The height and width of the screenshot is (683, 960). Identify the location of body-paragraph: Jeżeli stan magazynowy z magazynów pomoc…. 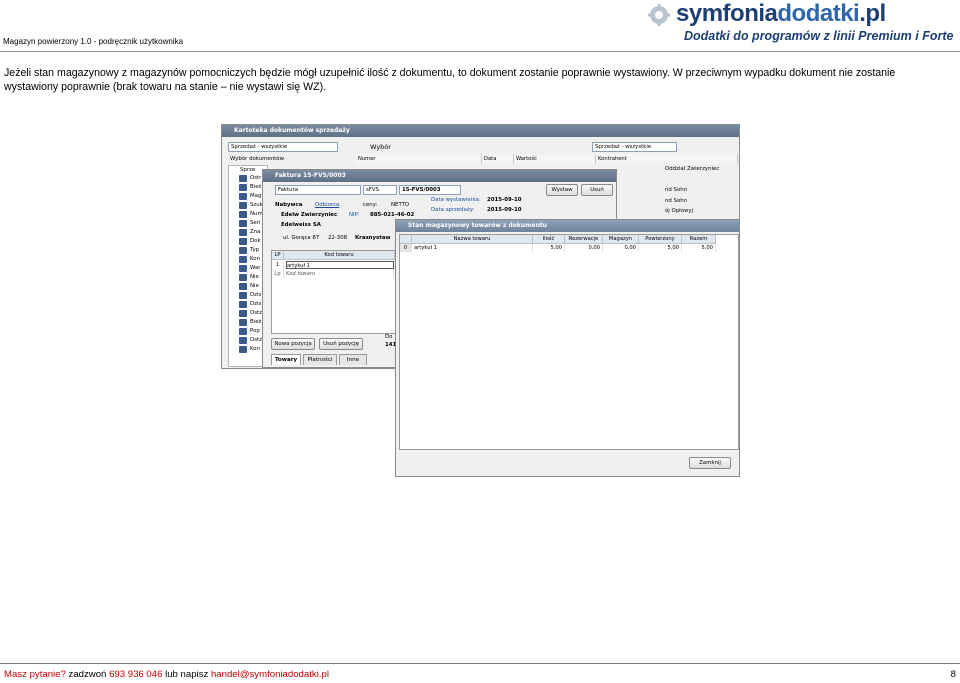
(450, 80).